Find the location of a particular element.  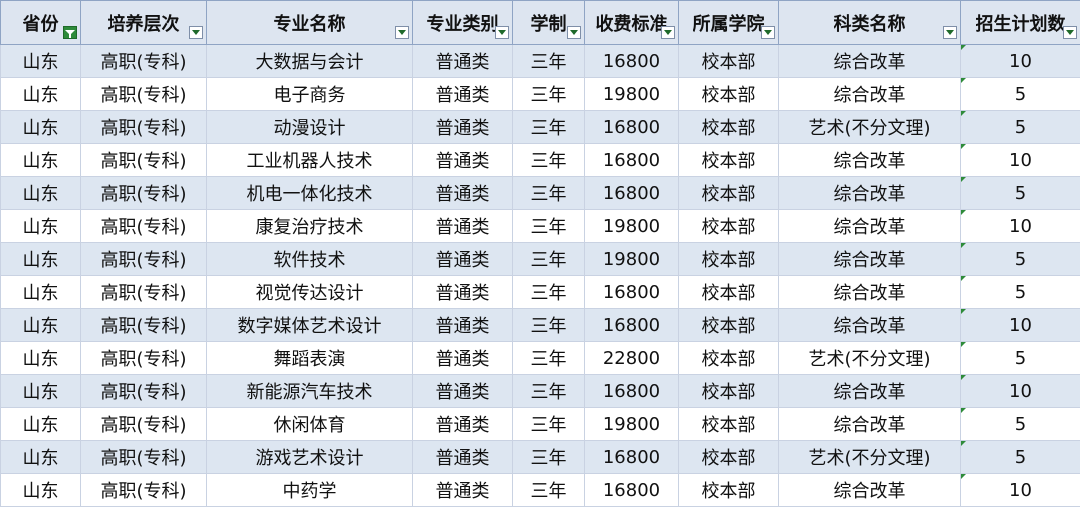

table-row: 山东高职(专科)数字媒体艺术设计普通类三年16800校本部综合改革10 is located at coordinates (540, 325).